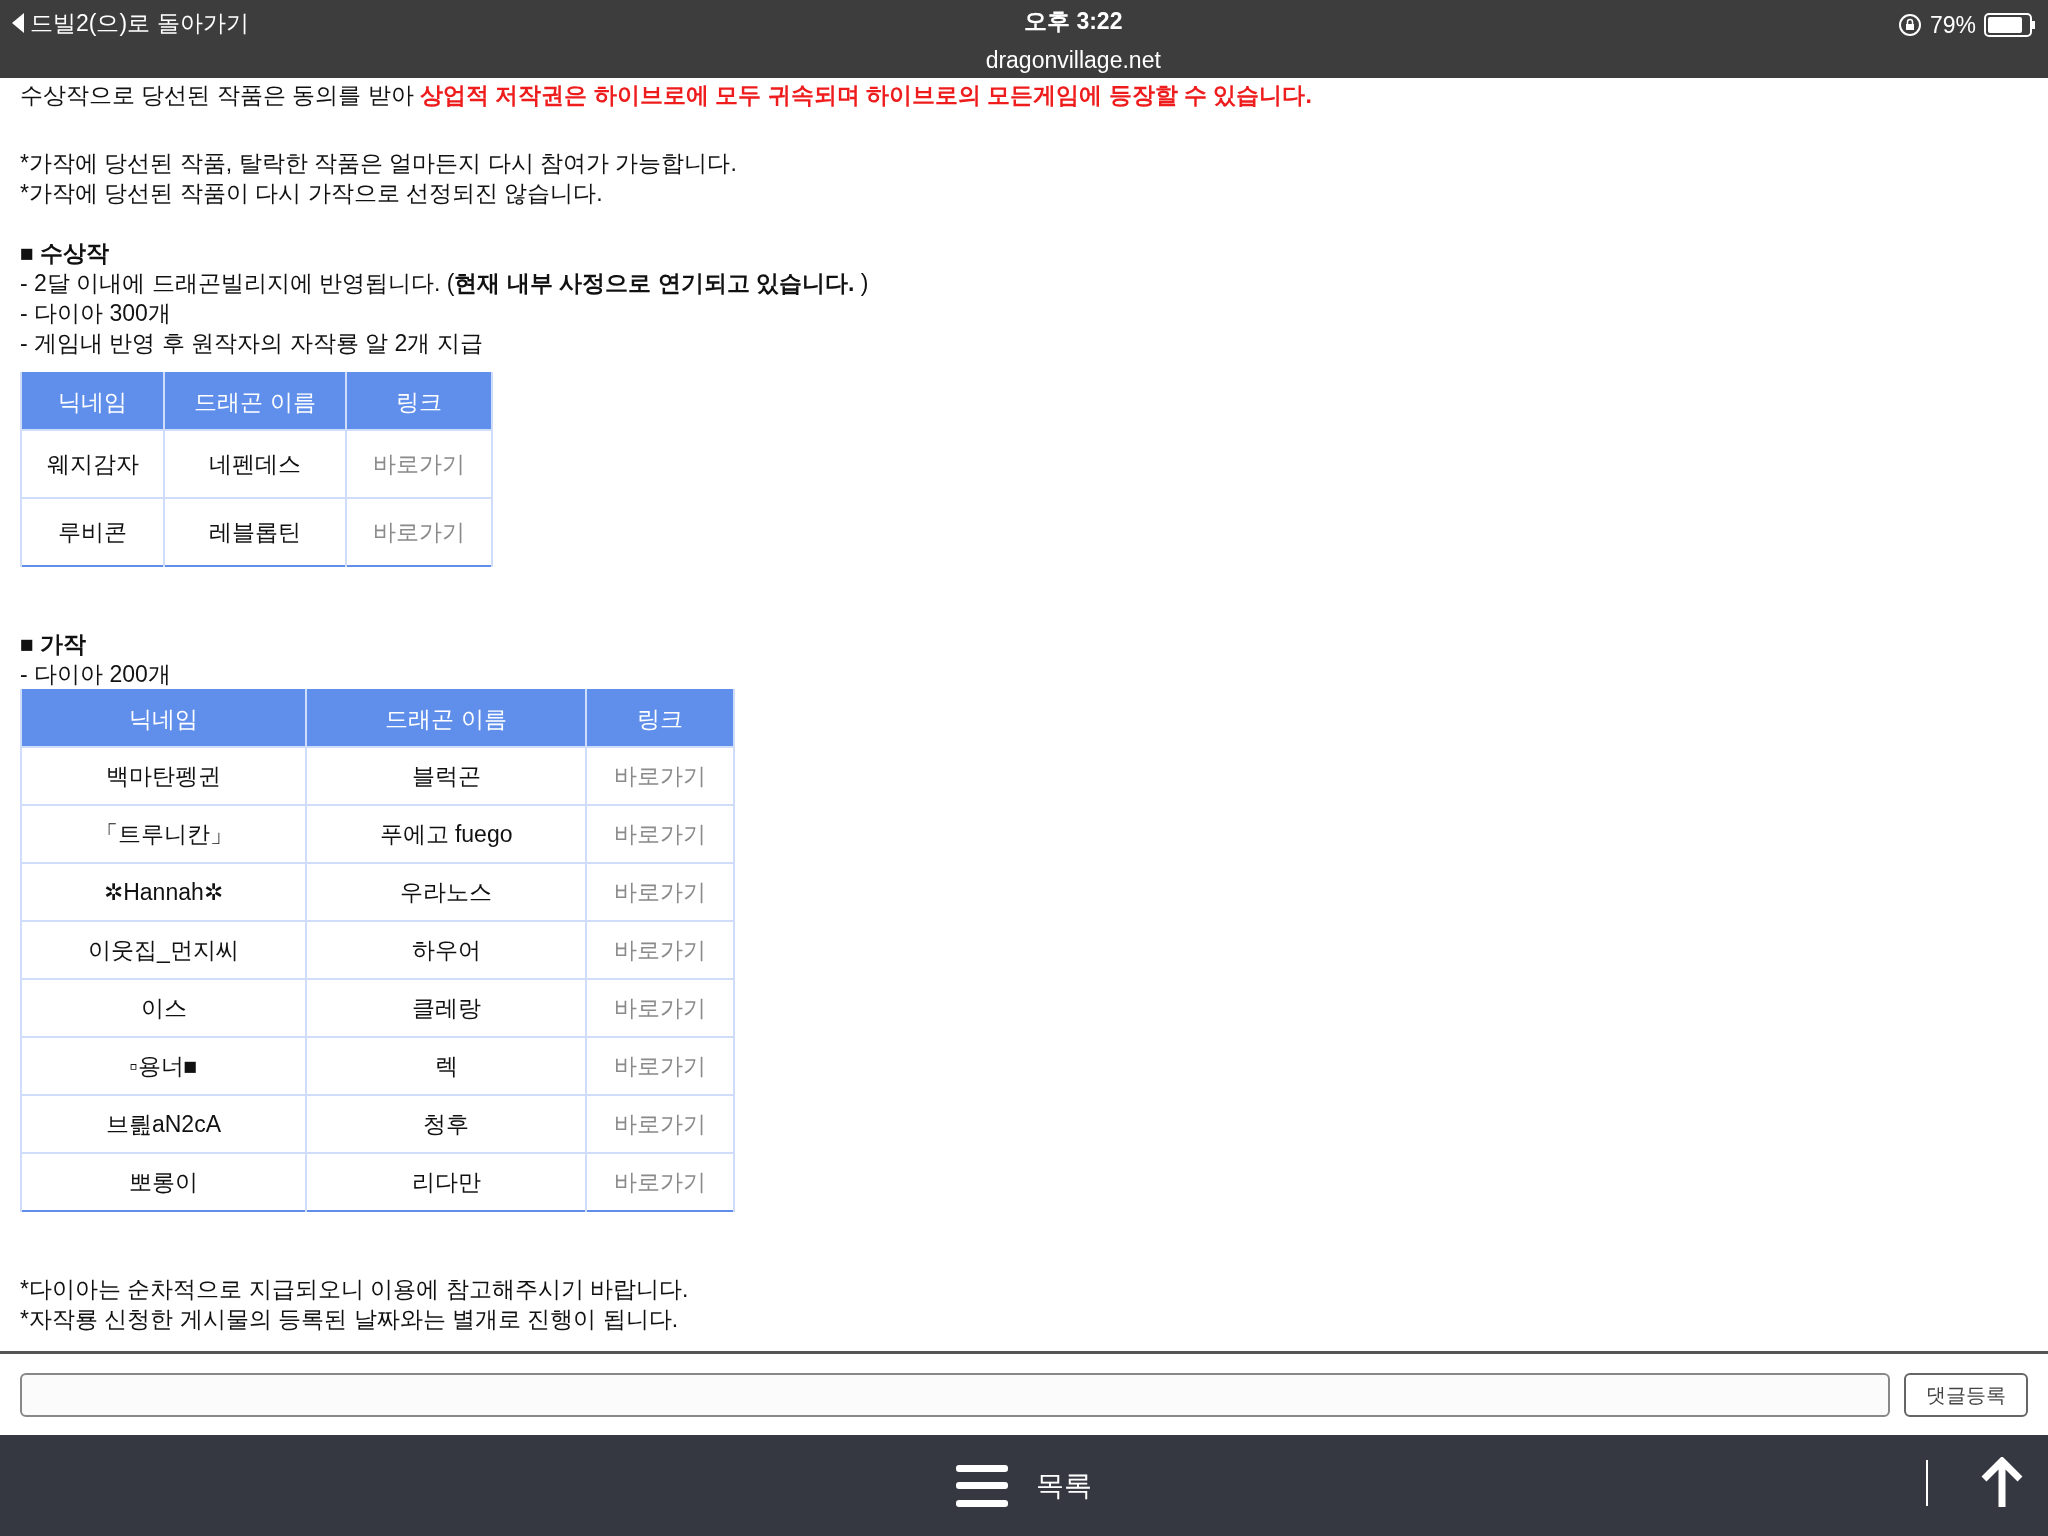 This screenshot has height=1536, width=2048. I want to click on table-cell: 루비콘, so click(92, 532).